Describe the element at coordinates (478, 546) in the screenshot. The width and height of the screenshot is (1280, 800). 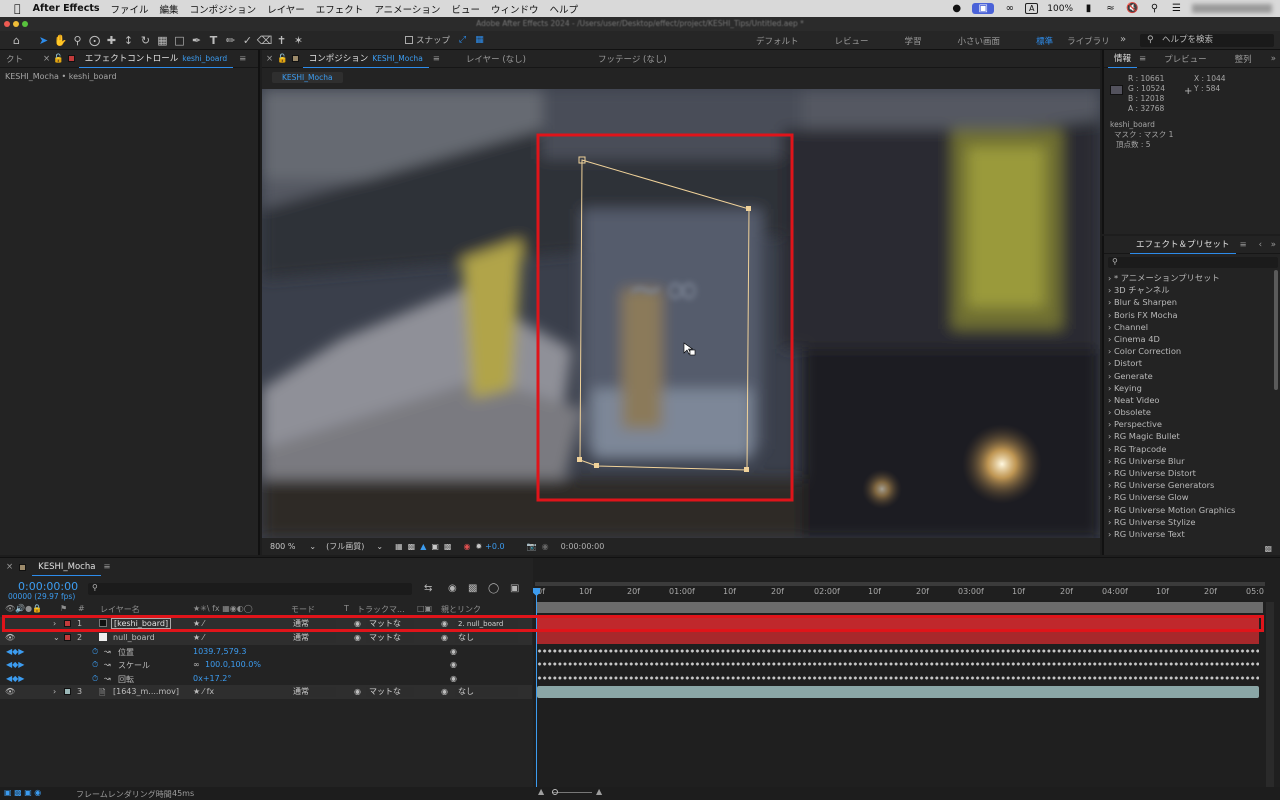
I see `exposure-icon: ✹` at that location.